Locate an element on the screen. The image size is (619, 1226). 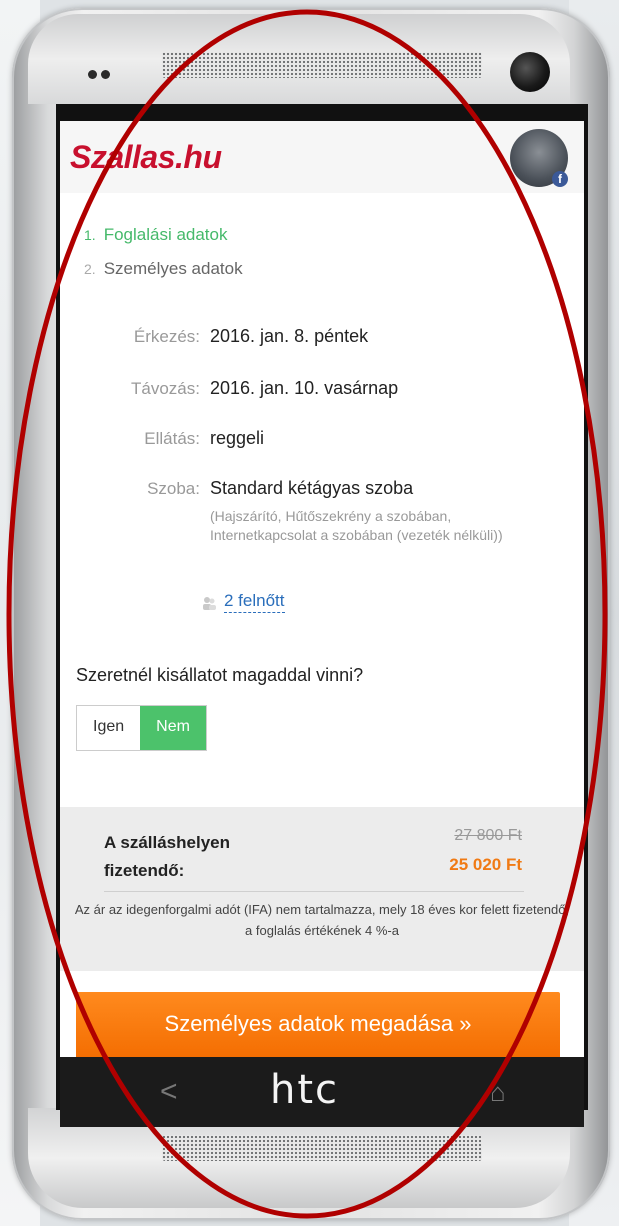
guests-selector: 2 felnőtt is located at coordinates (243, 602).